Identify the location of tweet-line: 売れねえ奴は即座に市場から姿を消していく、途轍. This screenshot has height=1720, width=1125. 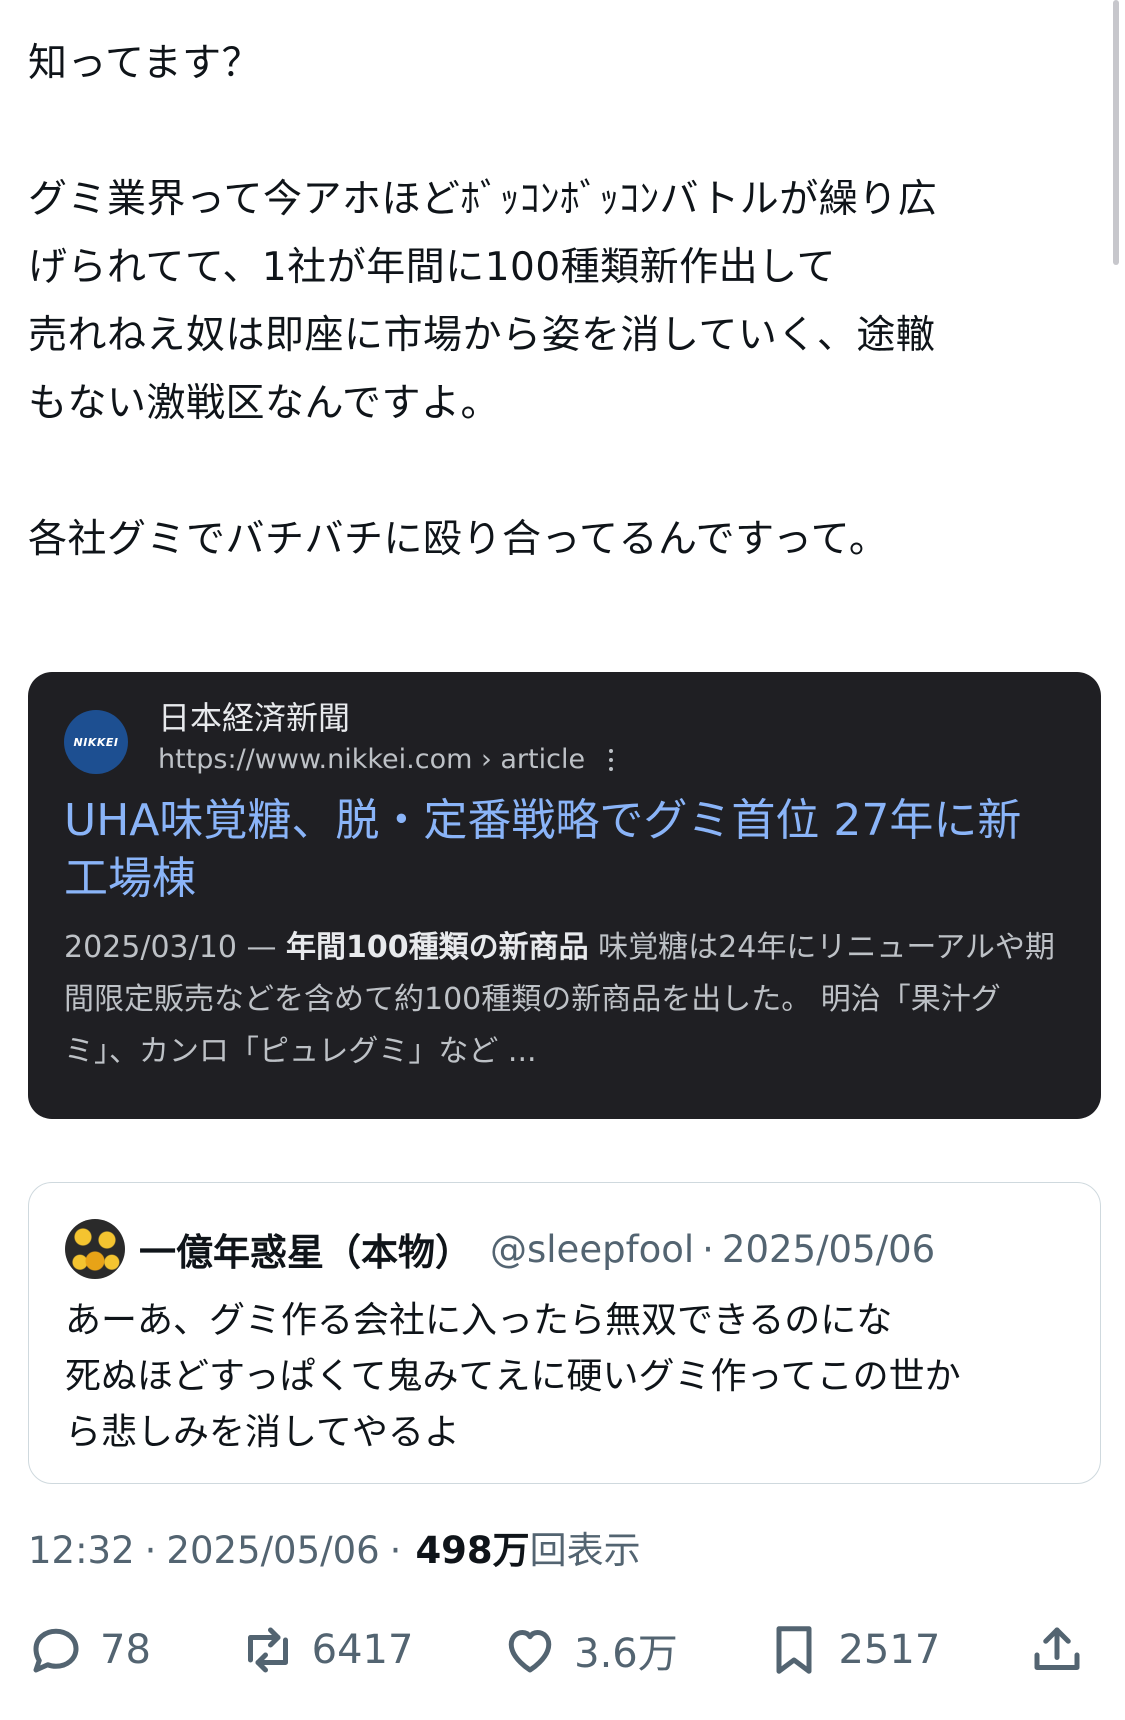
(482, 335).